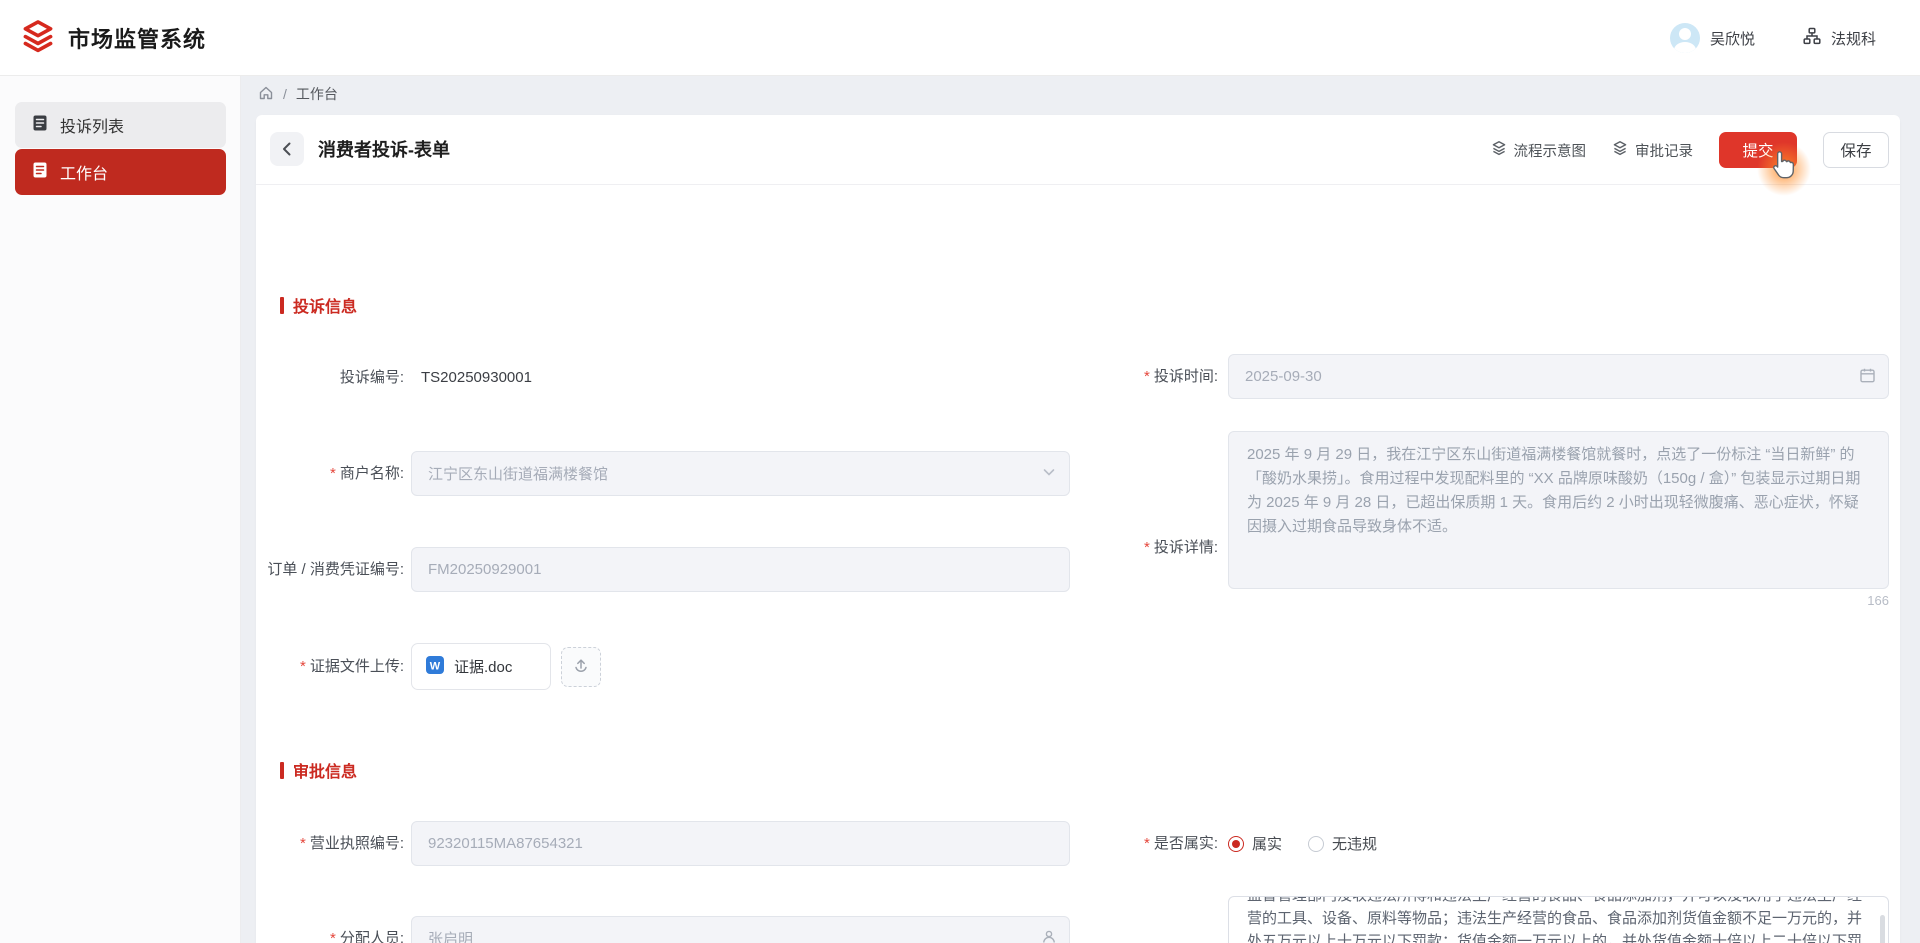 This screenshot has height=943, width=1920. I want to click on sidebar-item-workbench: 工作台, so click(120, 172).